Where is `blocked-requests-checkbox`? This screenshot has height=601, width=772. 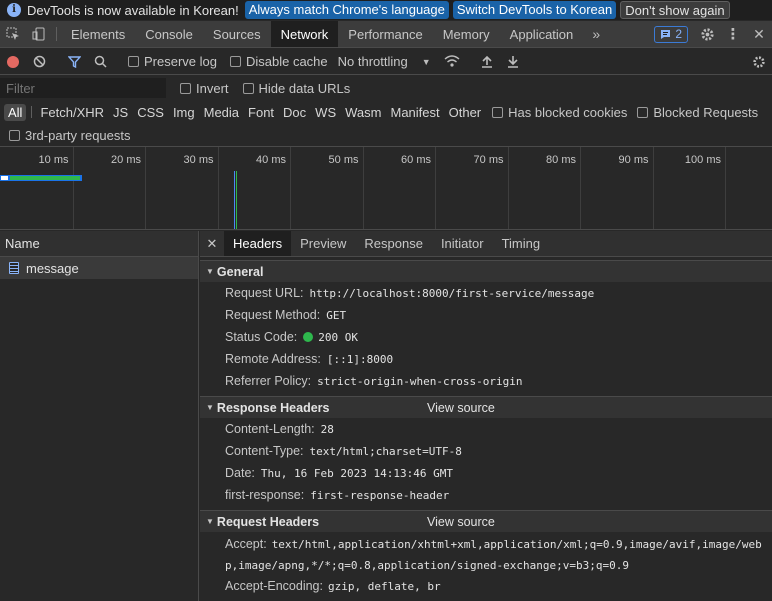
blocked-requests-checkbox is located at coordinates (643, 112).